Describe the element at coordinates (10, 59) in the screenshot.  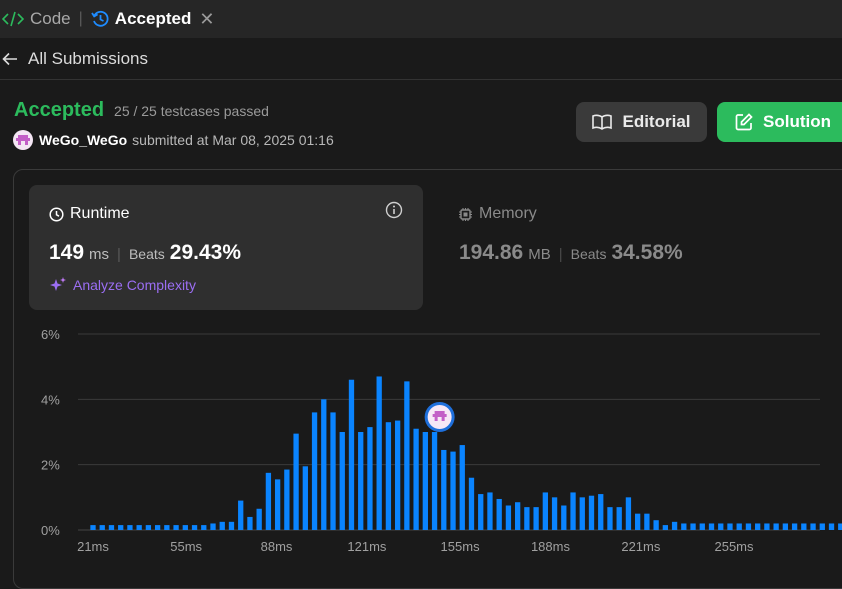
I see `back-arrow-icon` at that location.